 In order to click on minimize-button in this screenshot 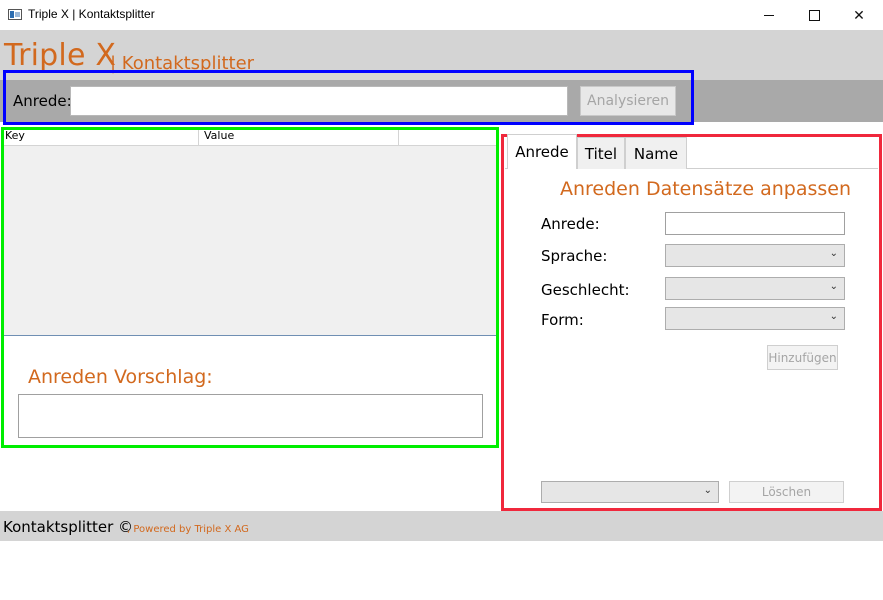, I will do `click(769, 15)`.